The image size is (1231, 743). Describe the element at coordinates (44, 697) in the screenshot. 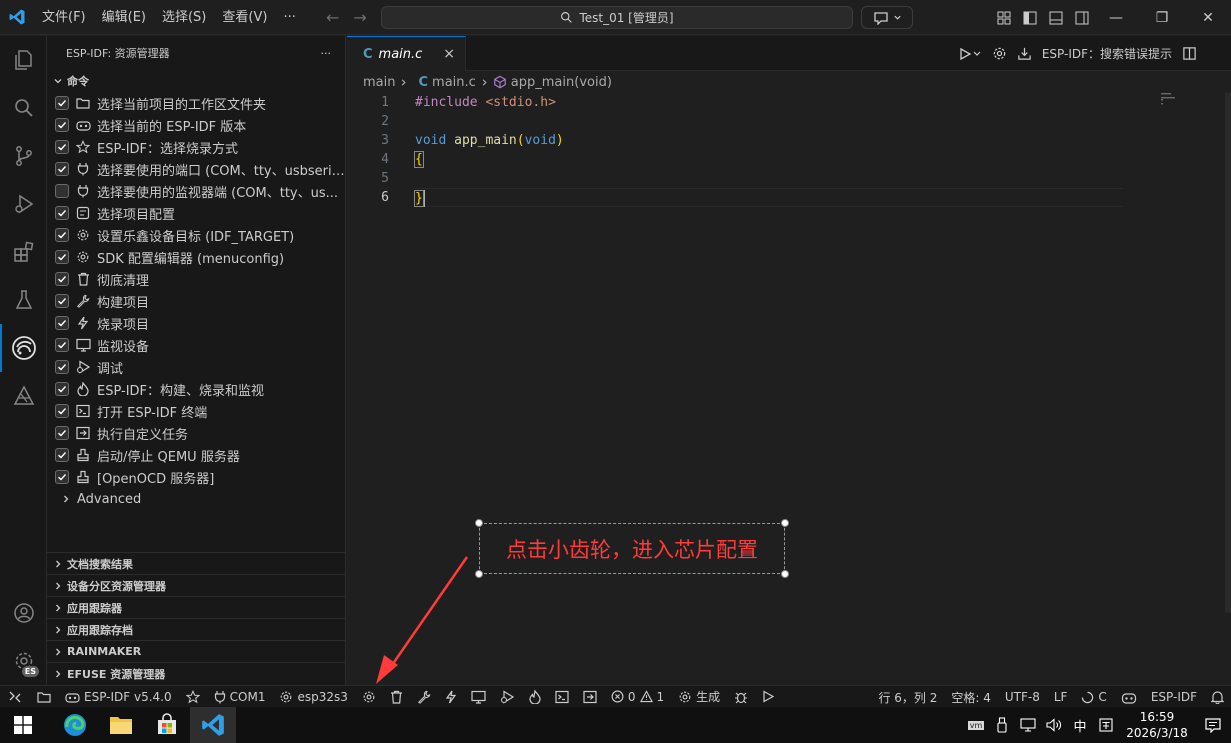

I see `select-workspace-button` at that location.